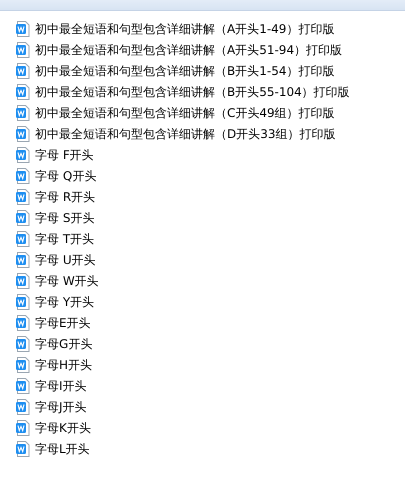 The width and height of the screenshot is (405, 493). I want to click on file-name: 初中最全短语和句型包含详细讲解（B开头55-104）打印版, so click(192, 92).